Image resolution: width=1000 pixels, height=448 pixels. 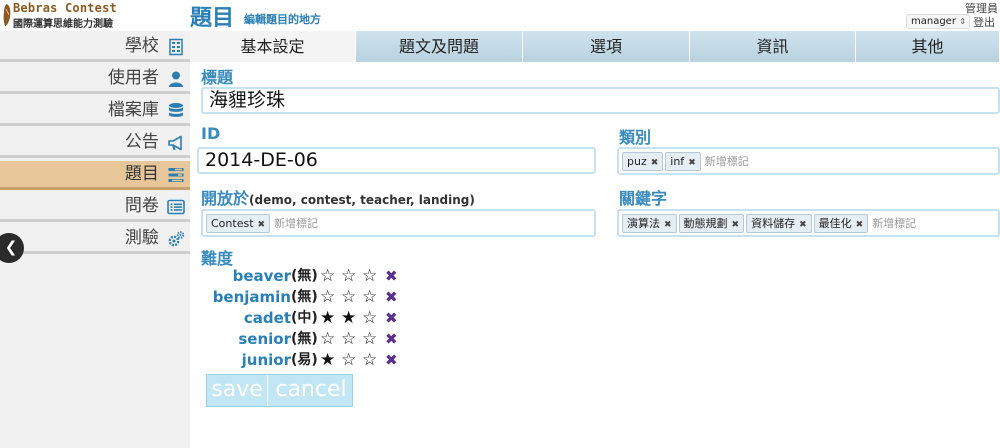 I want to click on tag-chip: Contest ✖, so click(x=238, y=223).